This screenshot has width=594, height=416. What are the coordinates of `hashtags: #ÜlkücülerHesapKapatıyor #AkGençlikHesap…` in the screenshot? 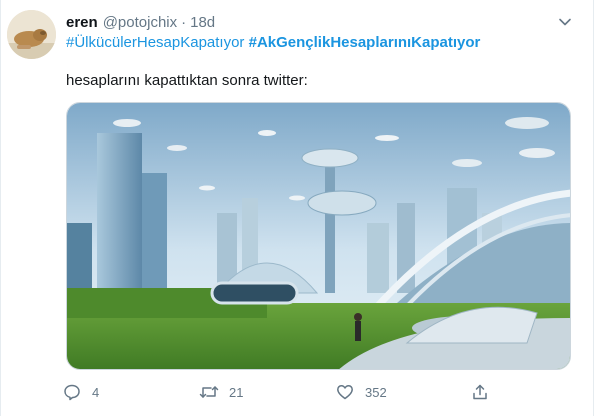 It's located at (273, 42).